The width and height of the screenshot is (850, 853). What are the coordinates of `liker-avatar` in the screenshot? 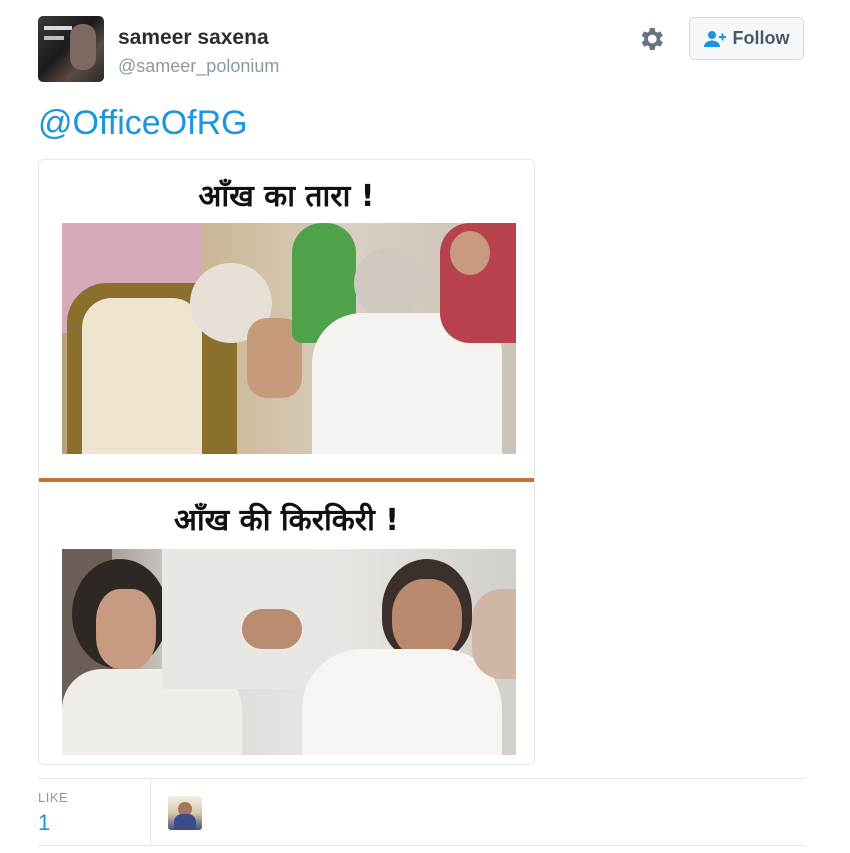 It's located at (185, 813).